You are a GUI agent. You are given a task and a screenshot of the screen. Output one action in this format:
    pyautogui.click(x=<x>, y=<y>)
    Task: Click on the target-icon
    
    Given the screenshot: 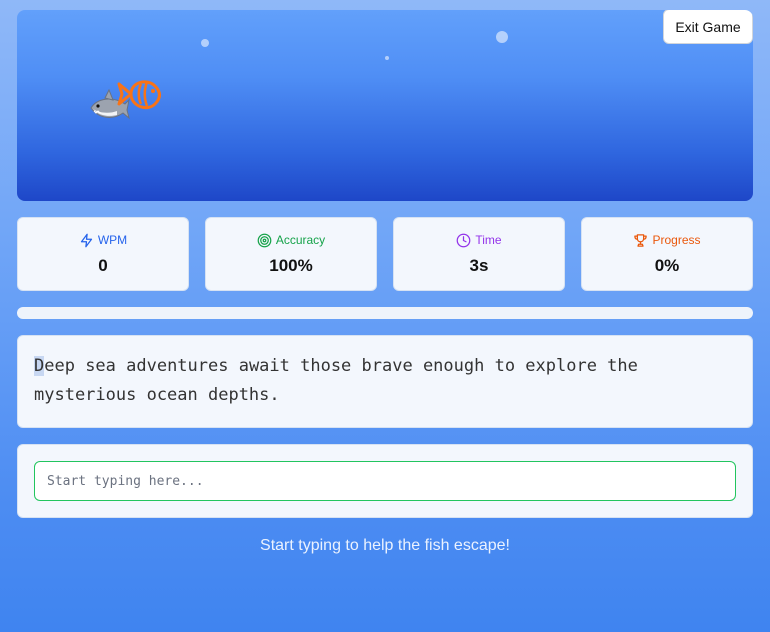 What is the action you would take?
    pyautogui.click(x=264, y=240)
    